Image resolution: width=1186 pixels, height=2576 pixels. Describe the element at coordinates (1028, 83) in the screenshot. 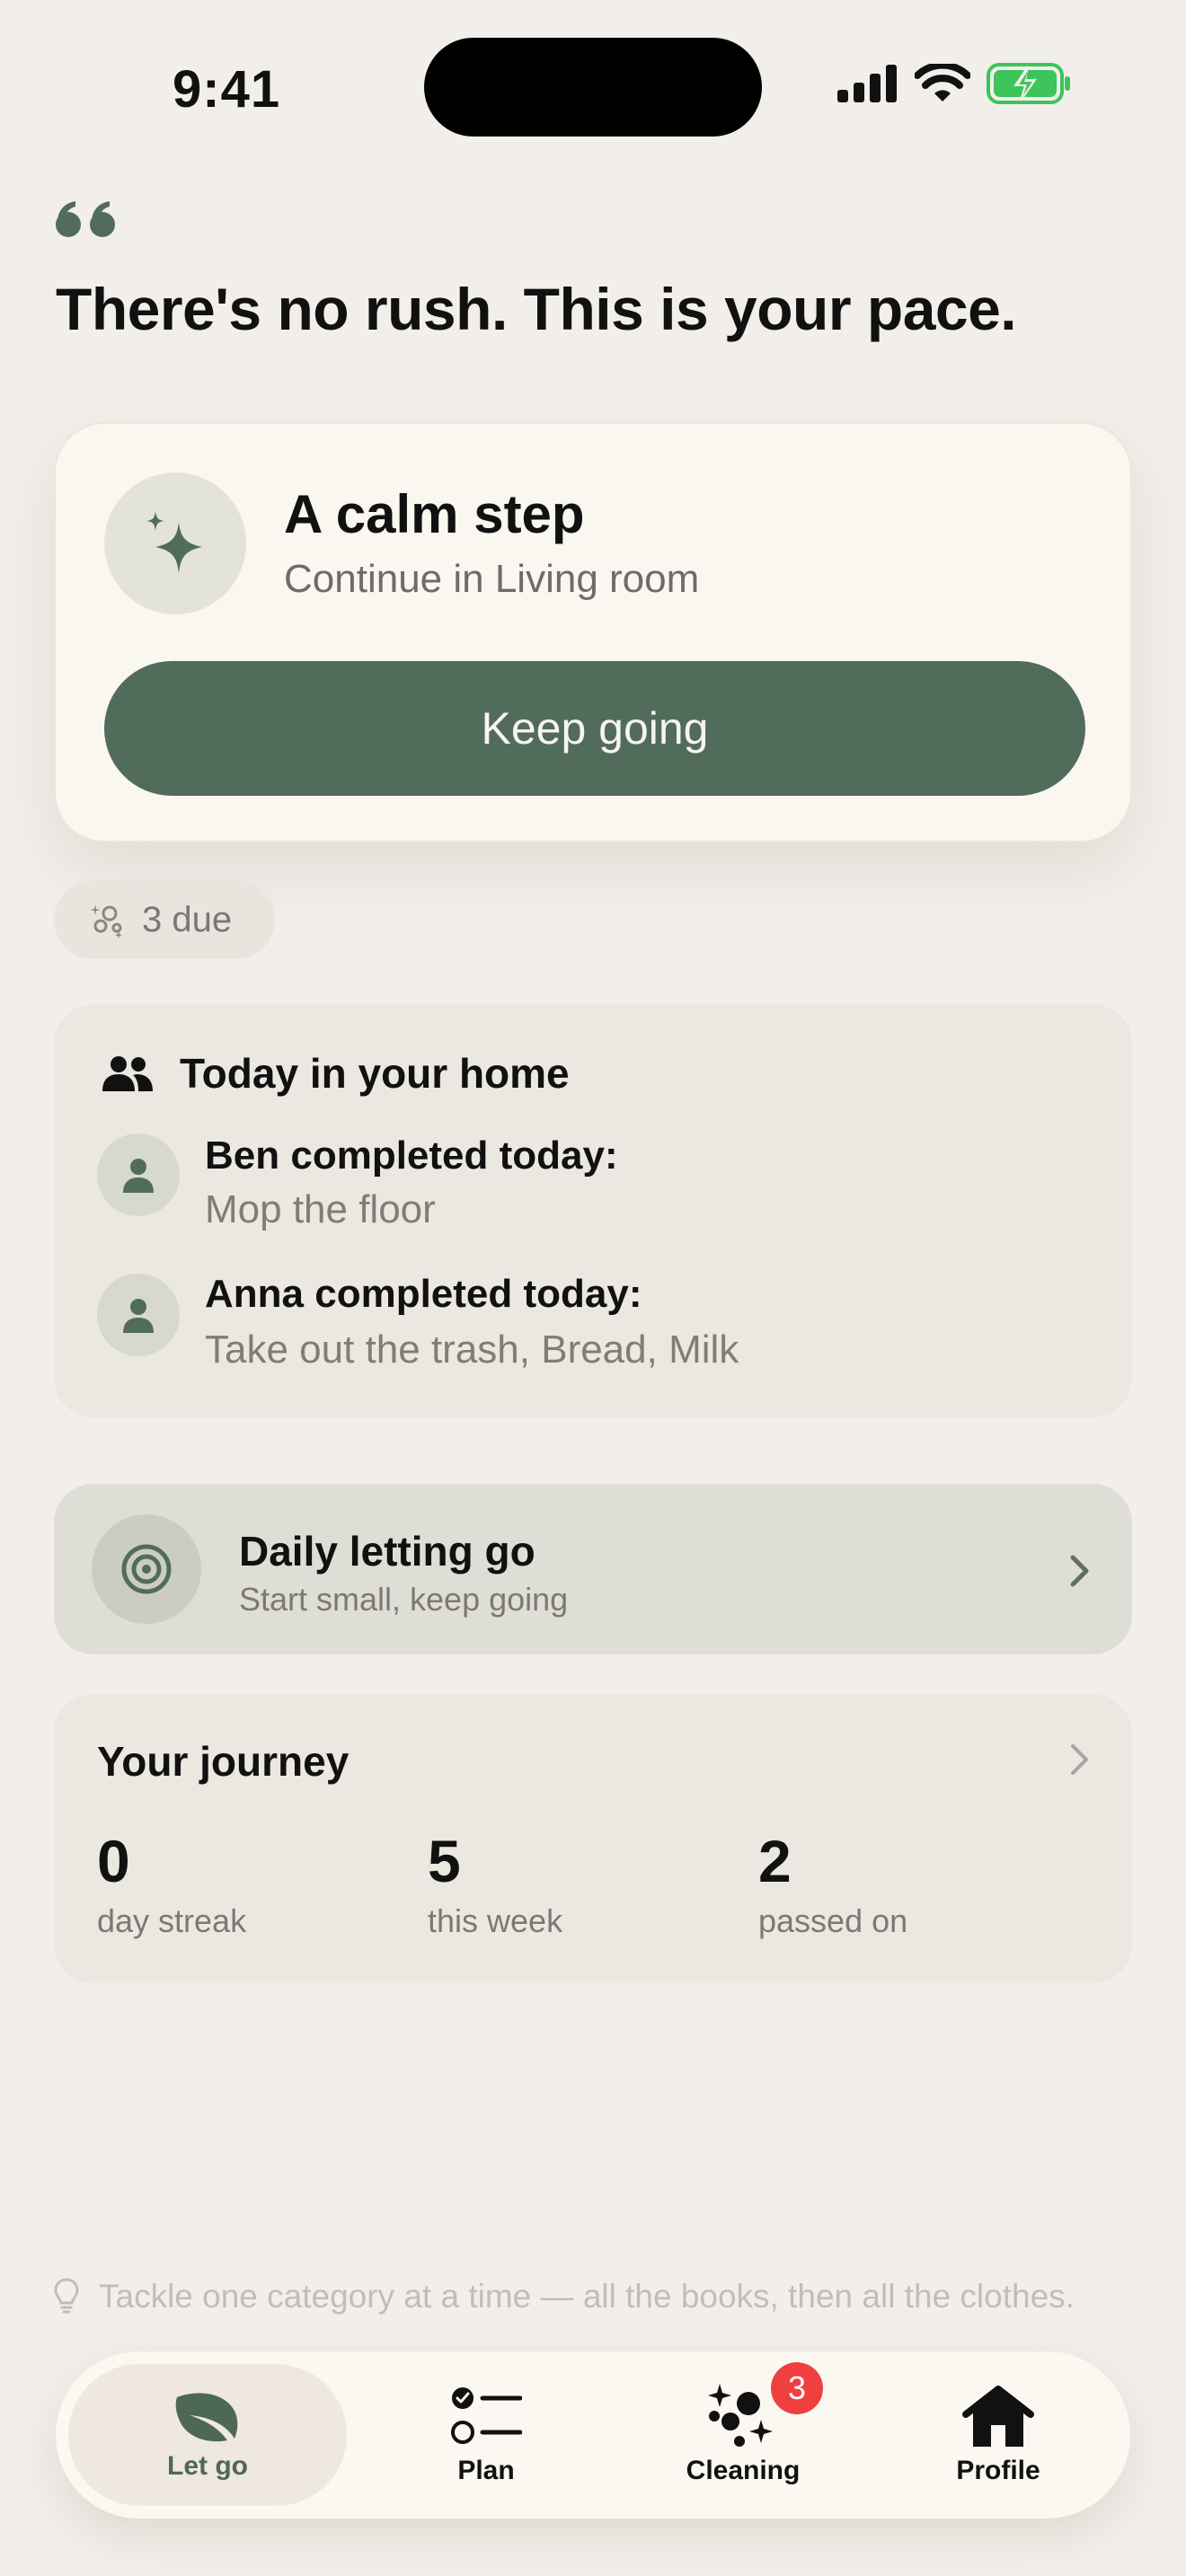

I see `battery-charging-icon` at that location.